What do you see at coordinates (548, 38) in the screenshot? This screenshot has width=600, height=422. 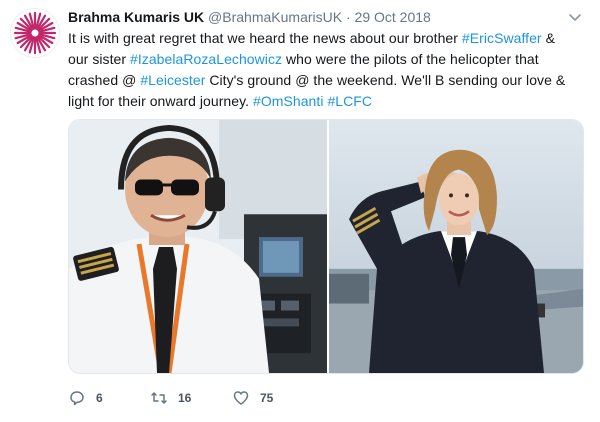 I see `text-segment: &` at bounding box center [548, 38].